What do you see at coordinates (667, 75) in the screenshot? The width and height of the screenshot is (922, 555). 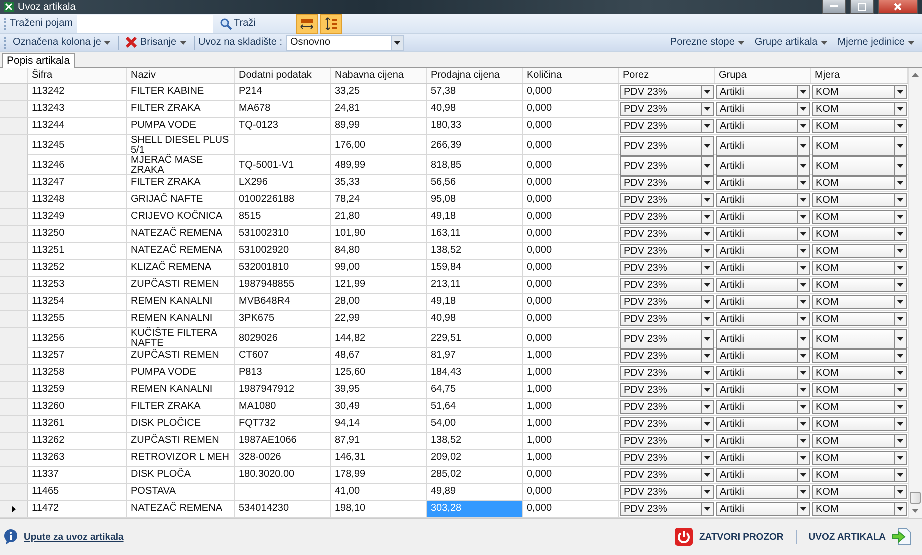 I see `column-header: Porez` at bounding box center [667, 75].